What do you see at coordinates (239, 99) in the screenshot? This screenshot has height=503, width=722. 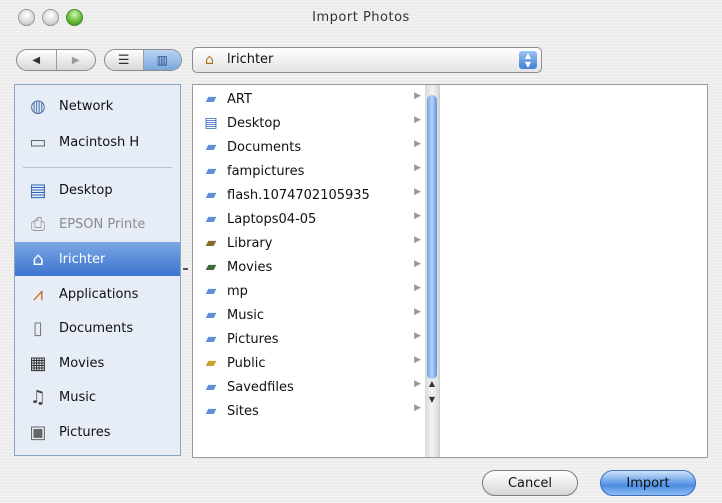 I see `item-name: ART` at bounding box center [239, 99].